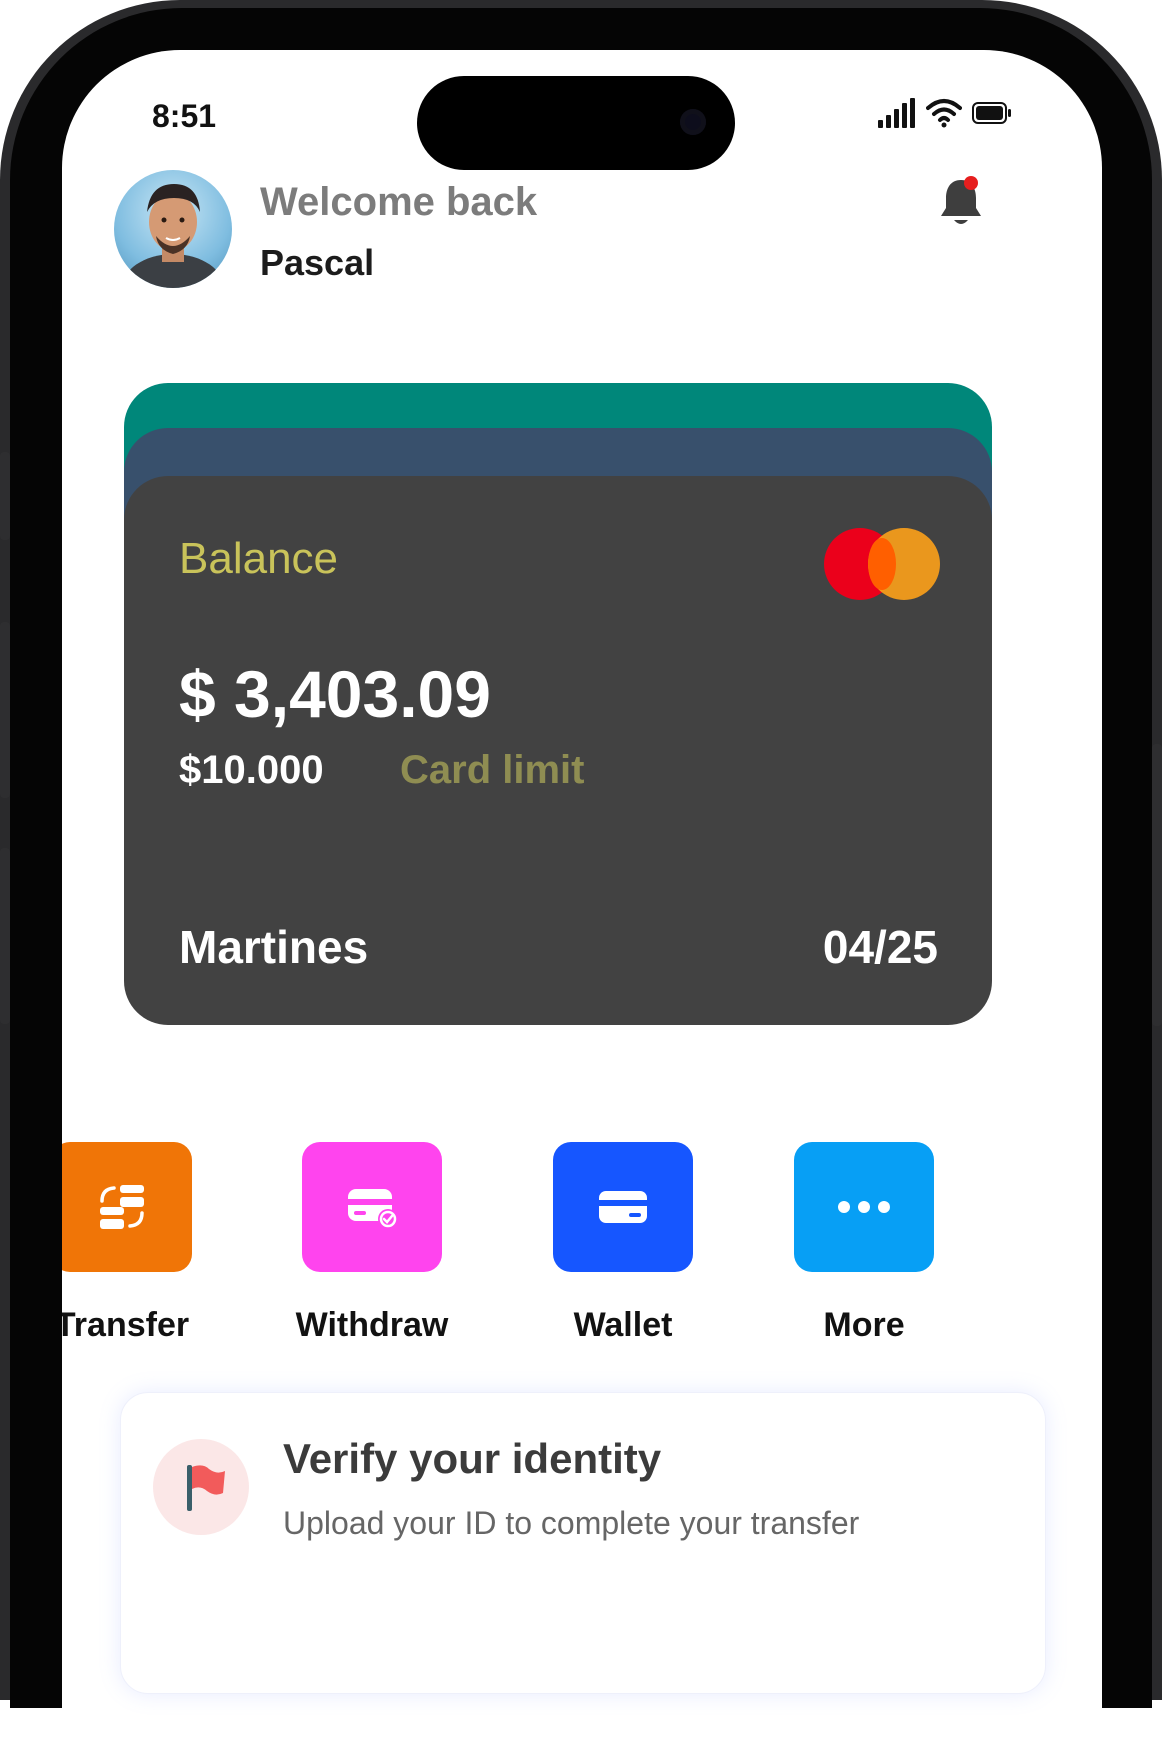 This screenshot has height=1750, width=1162. What do you see at coordinates (122, 1207) in the screenshot?
I see `transfer-icon` at bounding box center [122, 1207].